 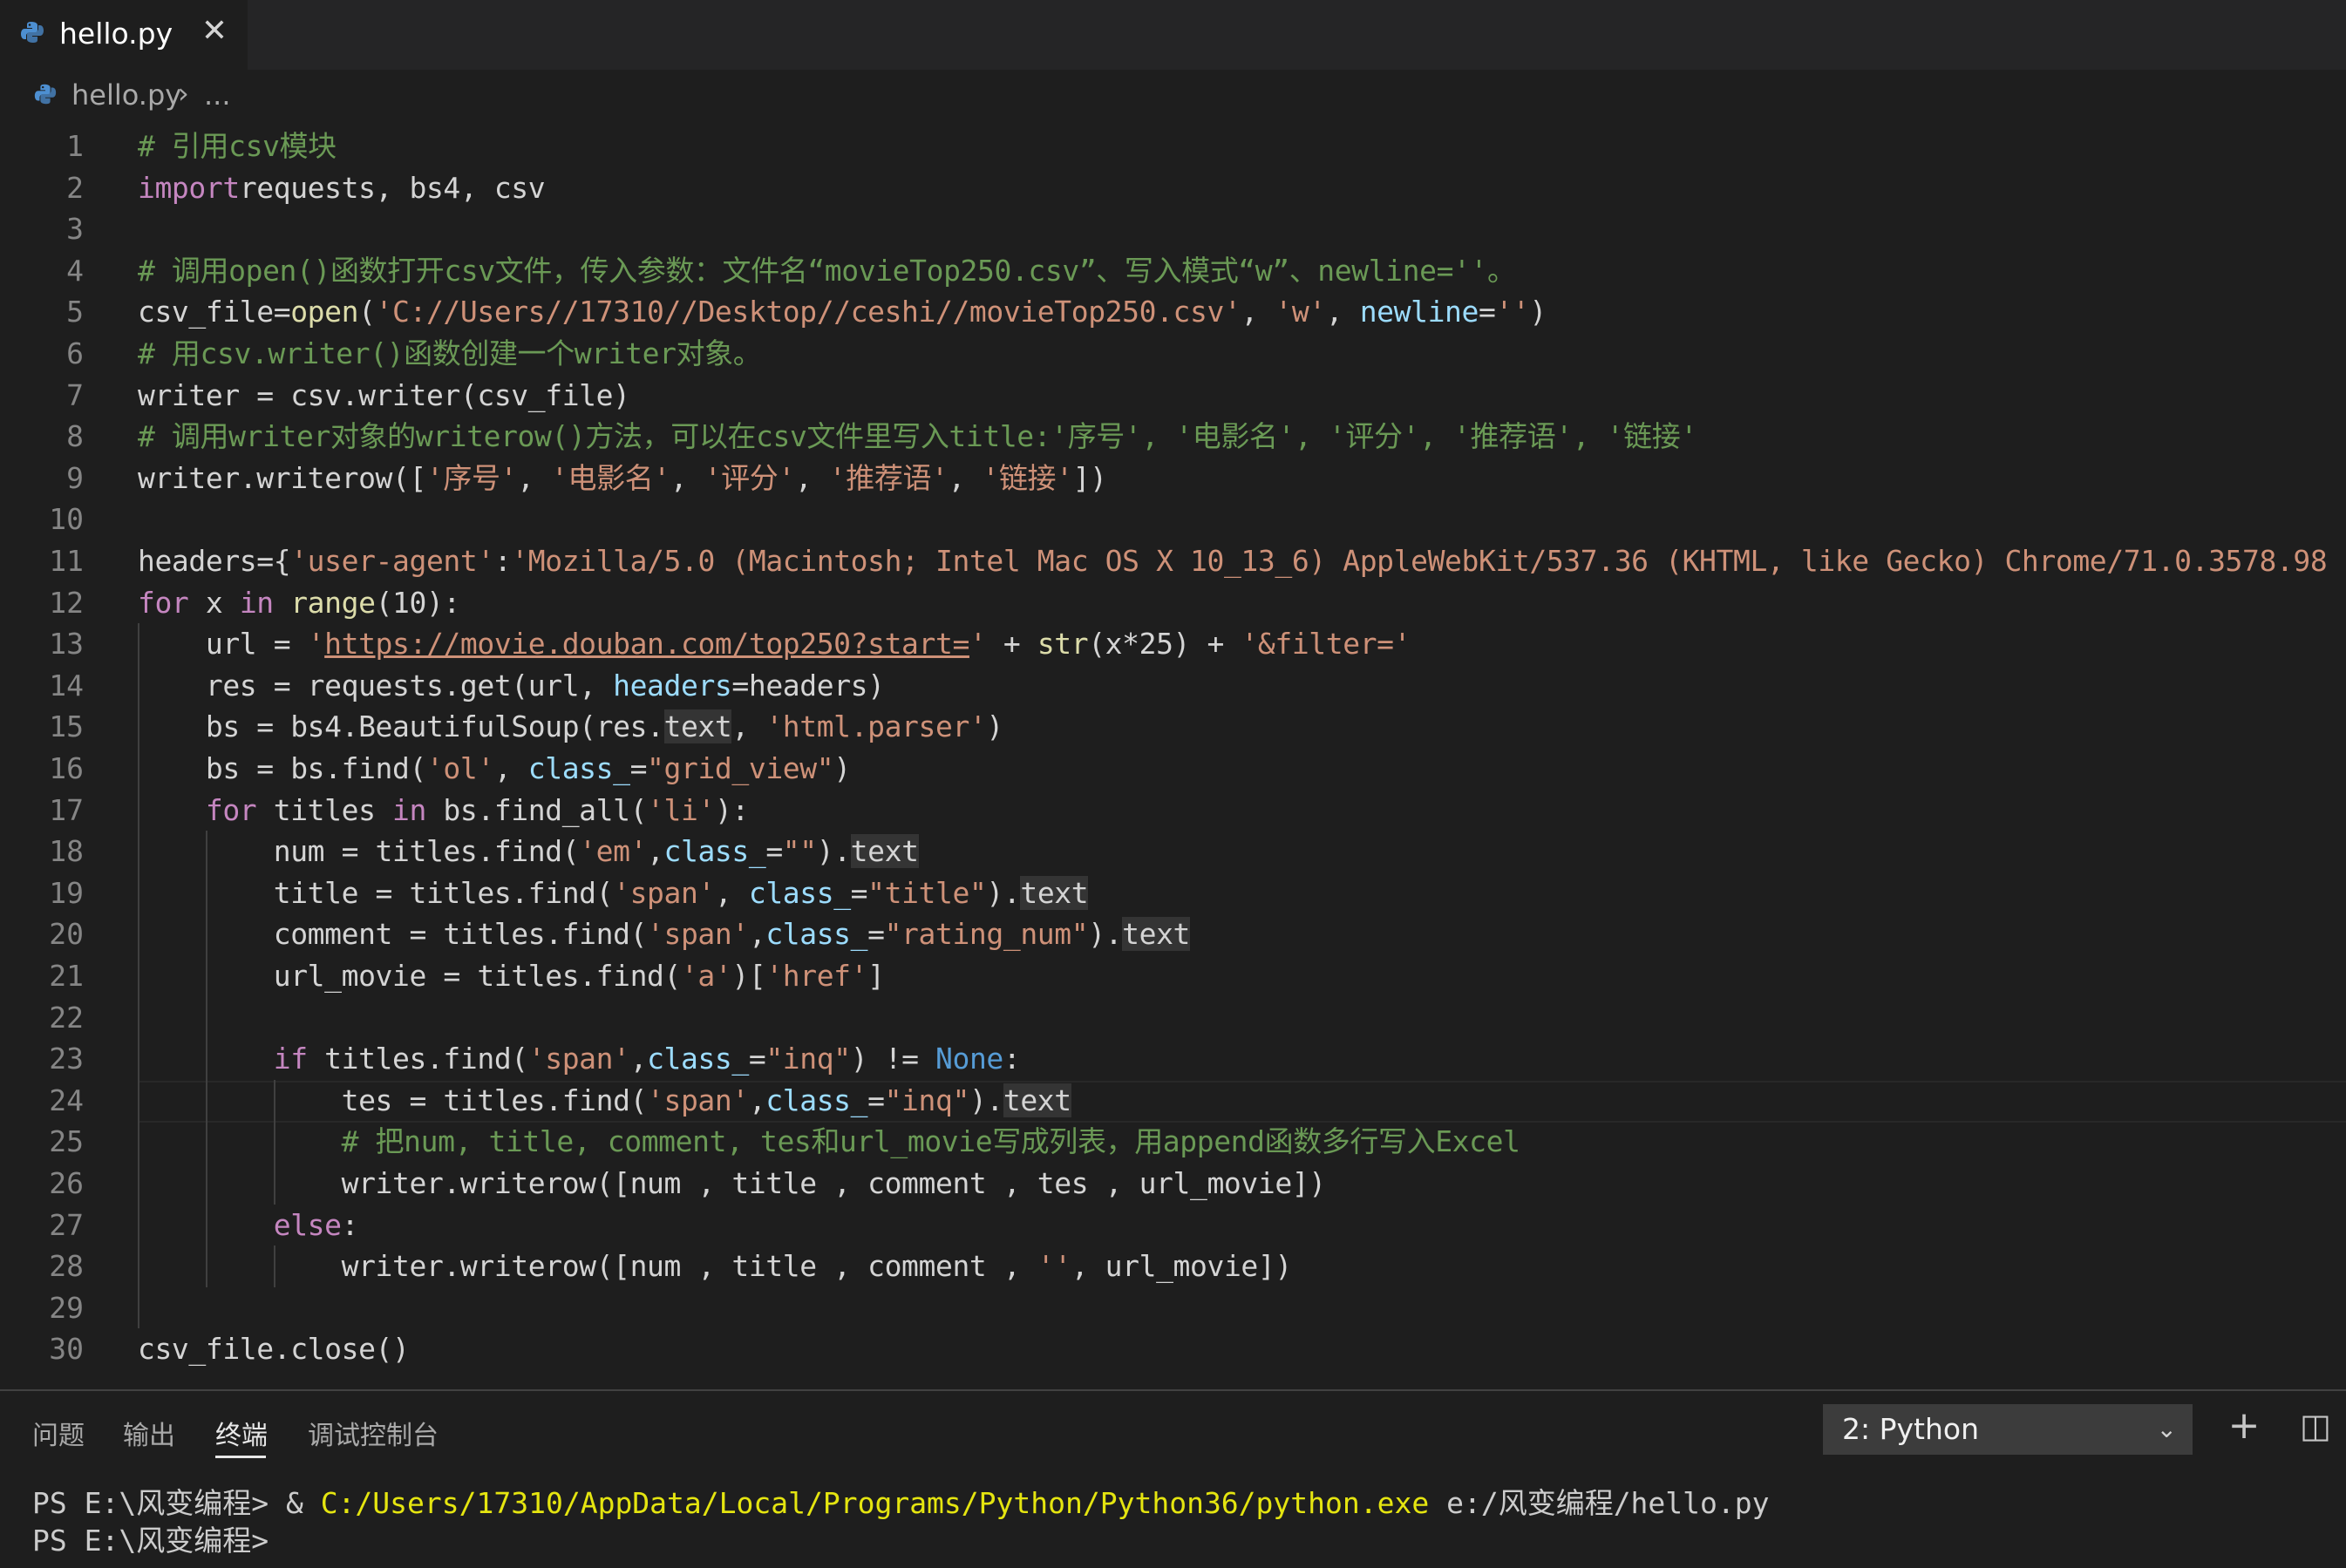 What do you see at coordinates (1538, 312) in the screenshot?
I see `code-token: )` at bounding box center [1538, 312].